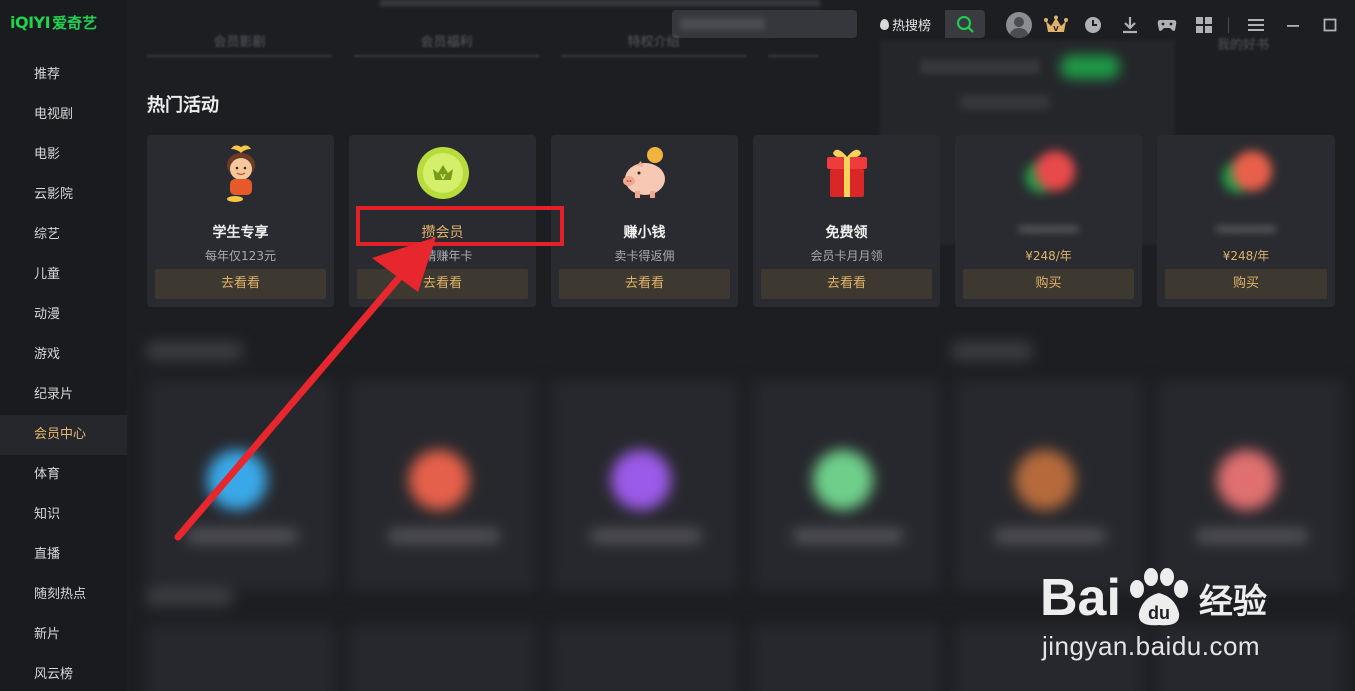 This screenshot has width=1355, height=691. What do you see at coordinates (63, 635) in the screenshot?
I see `sidebar-item-new-releases: 新片` at bounding box center [63, 635].